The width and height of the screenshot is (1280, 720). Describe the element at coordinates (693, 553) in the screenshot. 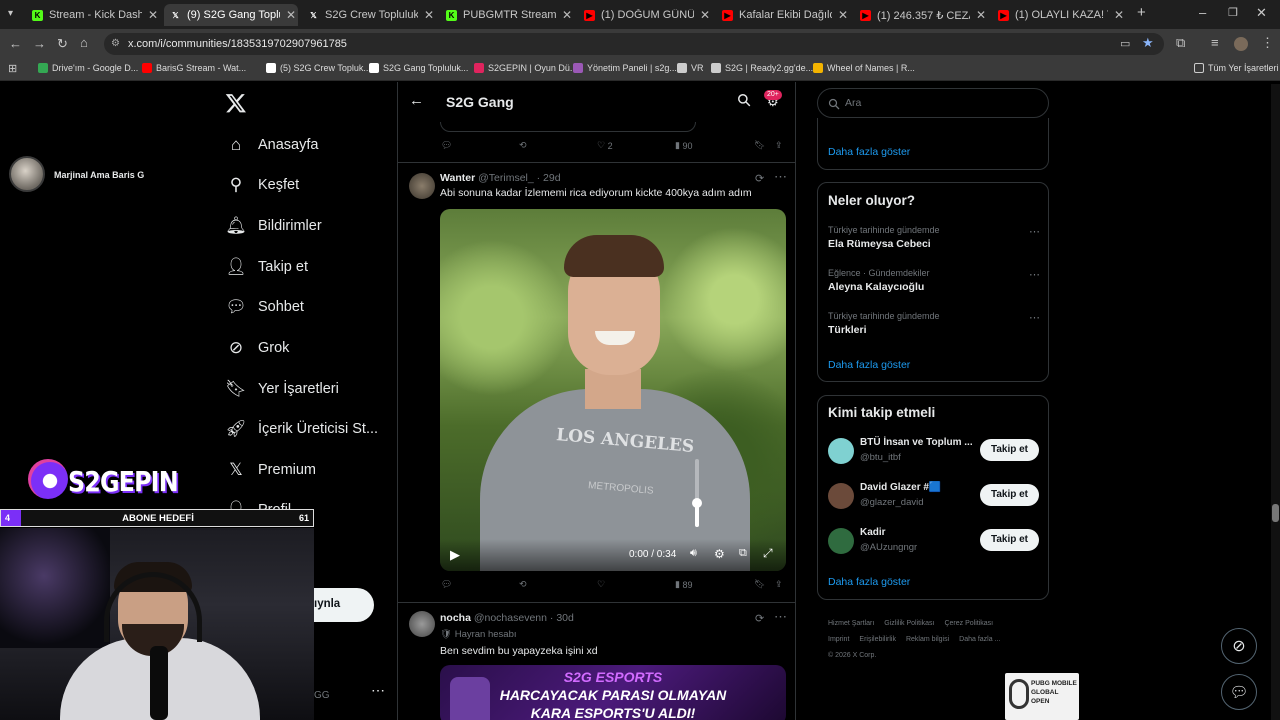

I see `volume-icon: 🔊︎` at that location.